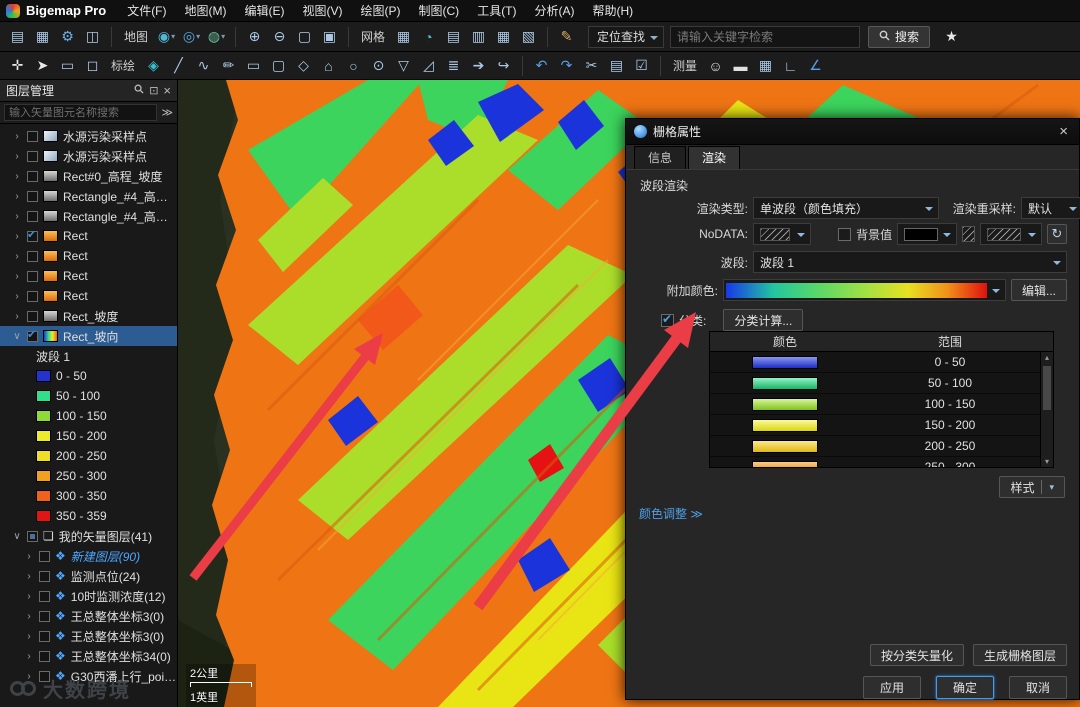 Image resolution: width=1080 pixels, height=707 pixels. What do you see at coordinates (81, 516) in the screenshot?
I see `layer-label: 350 - 359` at bounding box center [81, 516].